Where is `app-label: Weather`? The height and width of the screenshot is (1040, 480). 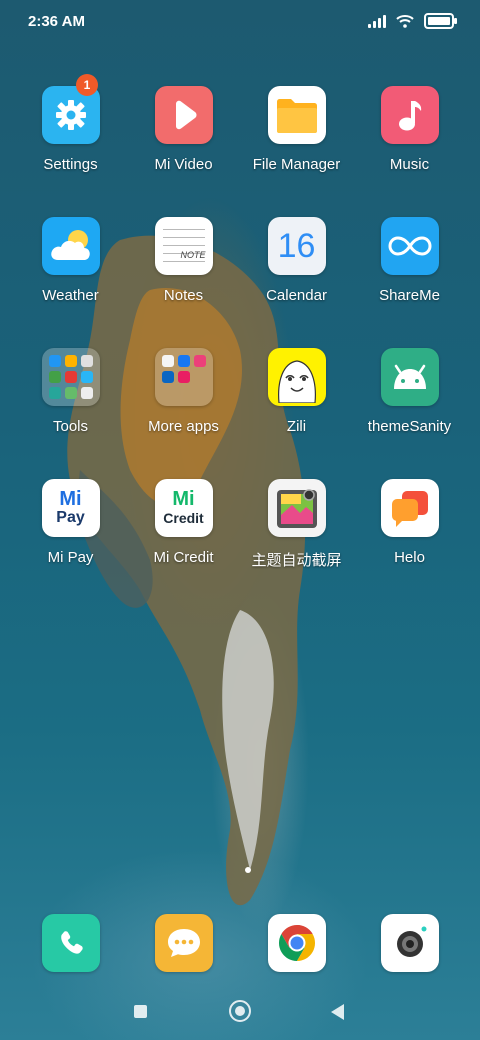 app-label: Weather is located at coordinates (70, 295).